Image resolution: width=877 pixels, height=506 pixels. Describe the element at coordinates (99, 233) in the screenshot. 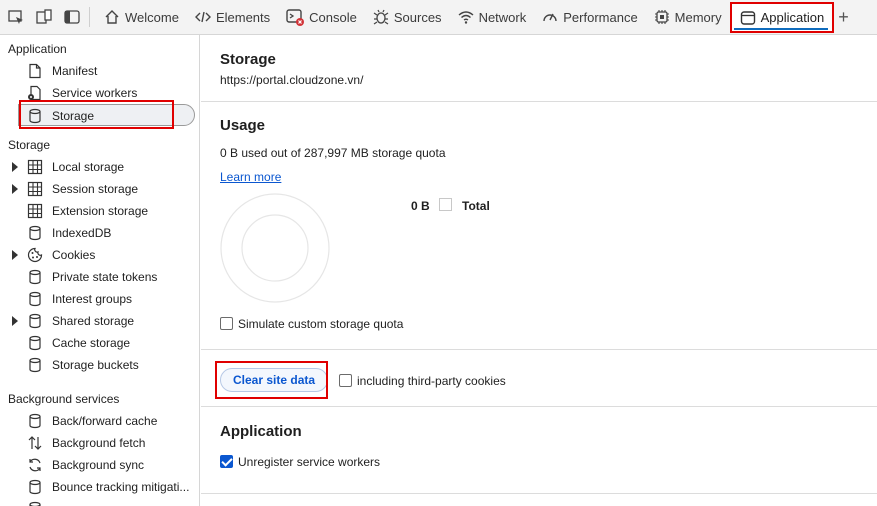

I see `sidebar-item-indexeddb: IndexedDB` at that location.